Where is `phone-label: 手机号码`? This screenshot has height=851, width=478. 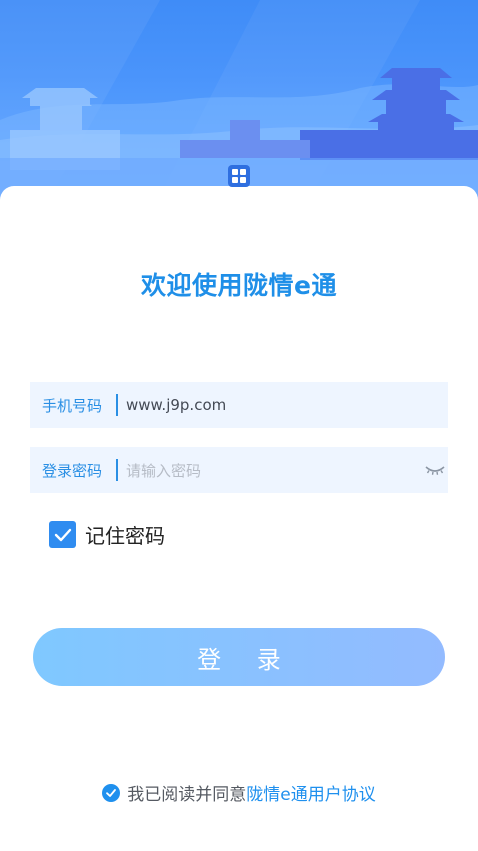 phone-label: 手机号码 is located at coordinates (72, 405).